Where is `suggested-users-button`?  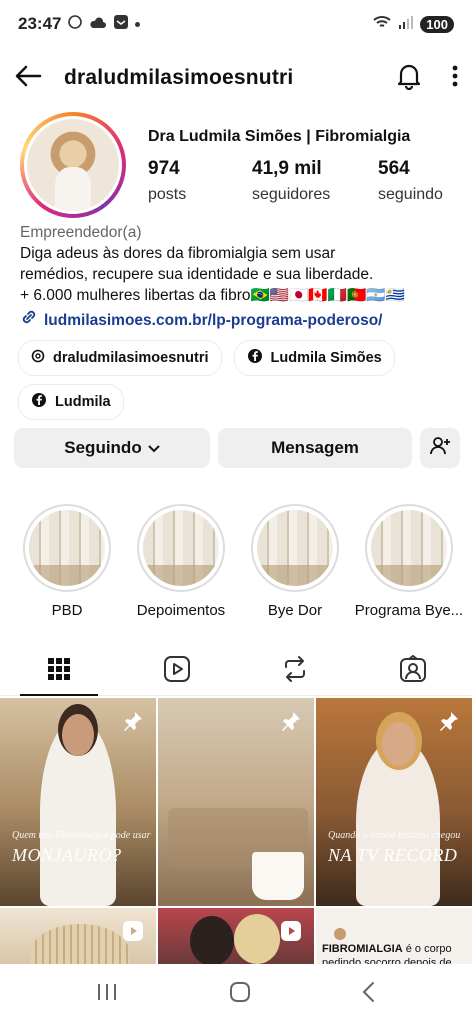 suggested-users-button is located at coordinates (440, 448).